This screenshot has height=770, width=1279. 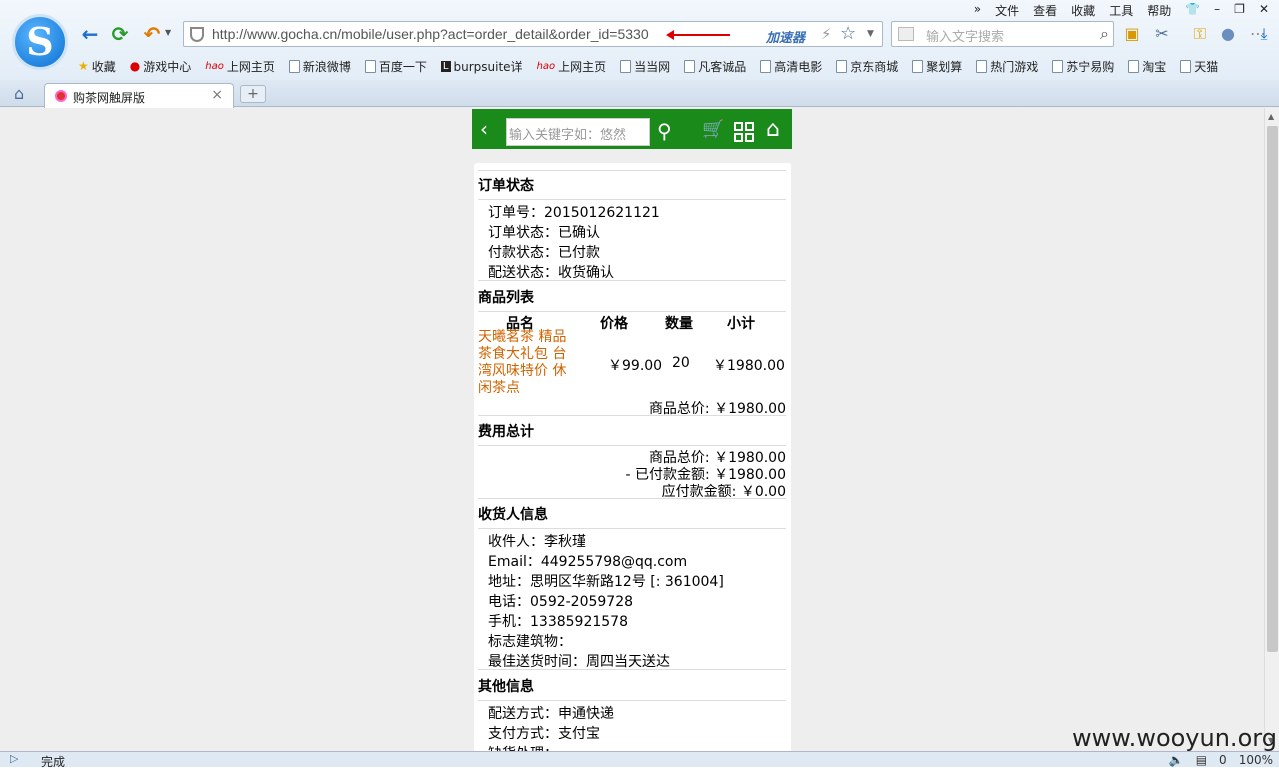 I want to click on address-dropdown-icon: ▼, so click(x=870, y=34).